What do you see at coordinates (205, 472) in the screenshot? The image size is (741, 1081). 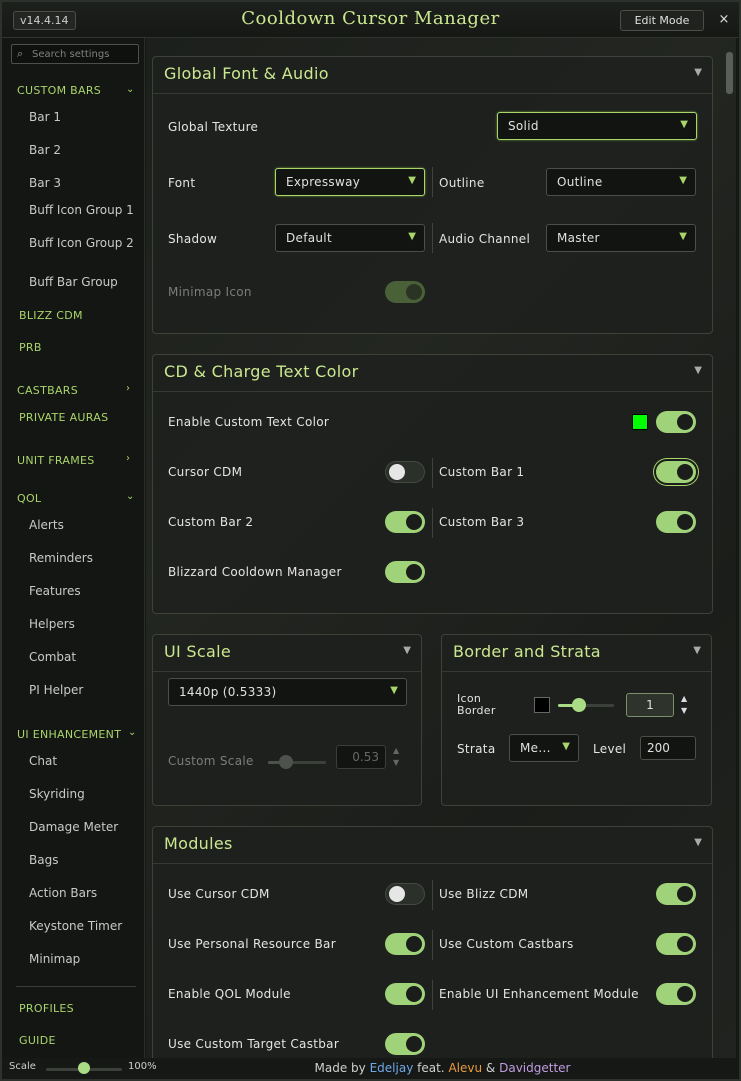 I see `cursor-cdm-label: Cursor CDM` at bounding box center [205, 472].